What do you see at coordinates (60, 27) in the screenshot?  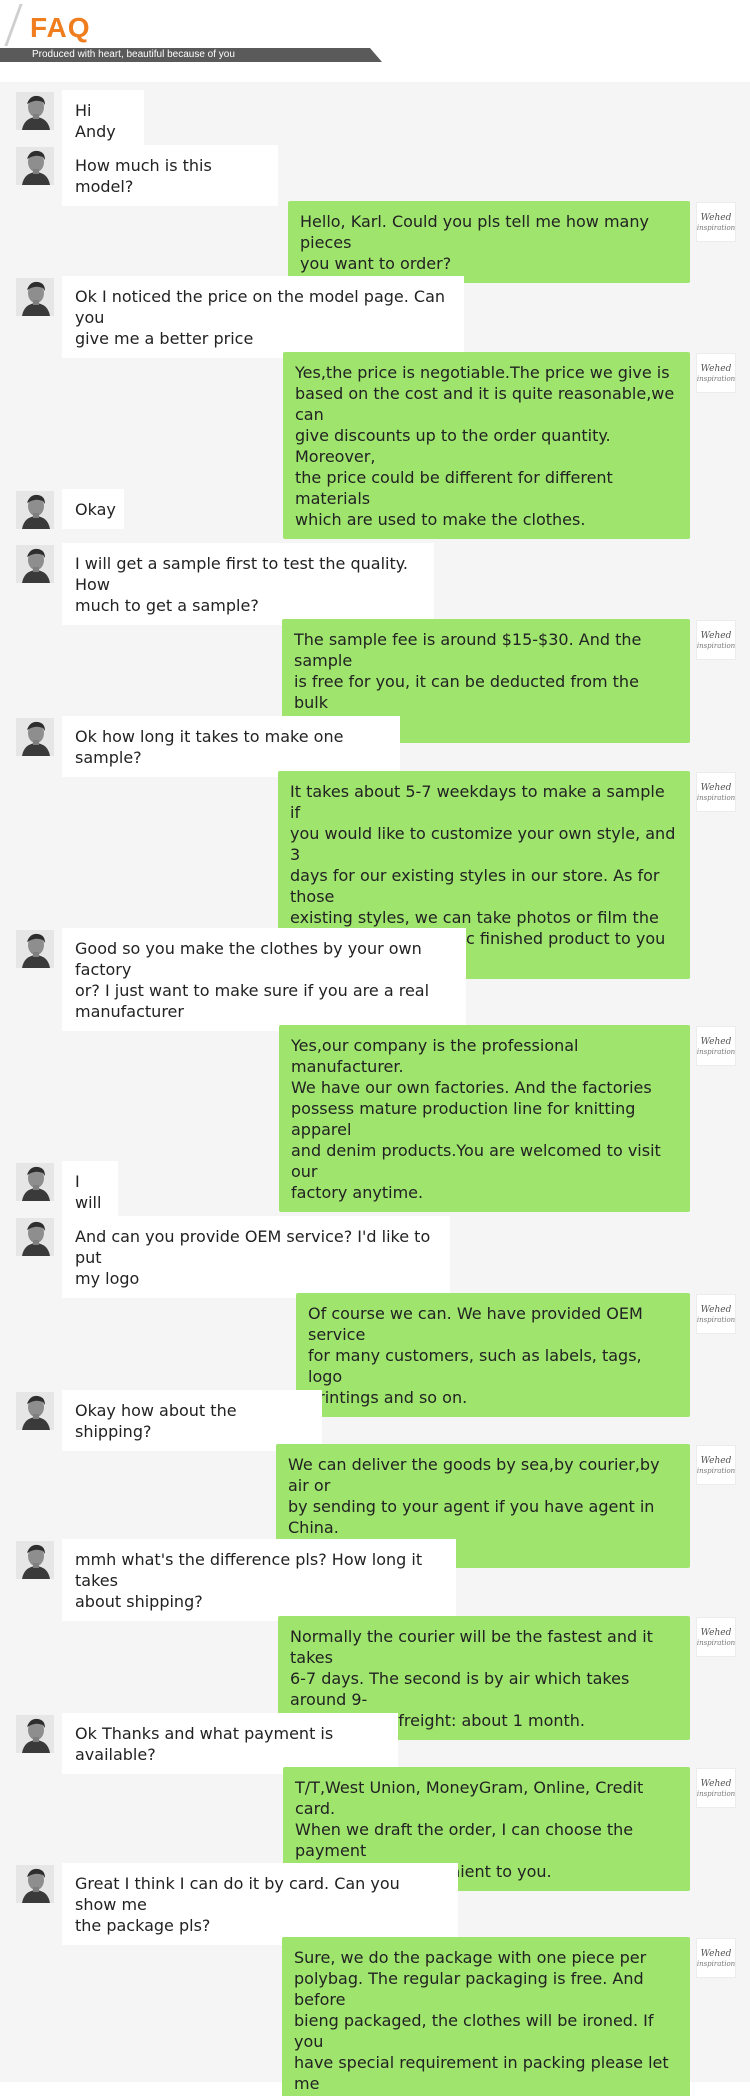 I see `page-title: FAQ` at bounding box center [60, 27].